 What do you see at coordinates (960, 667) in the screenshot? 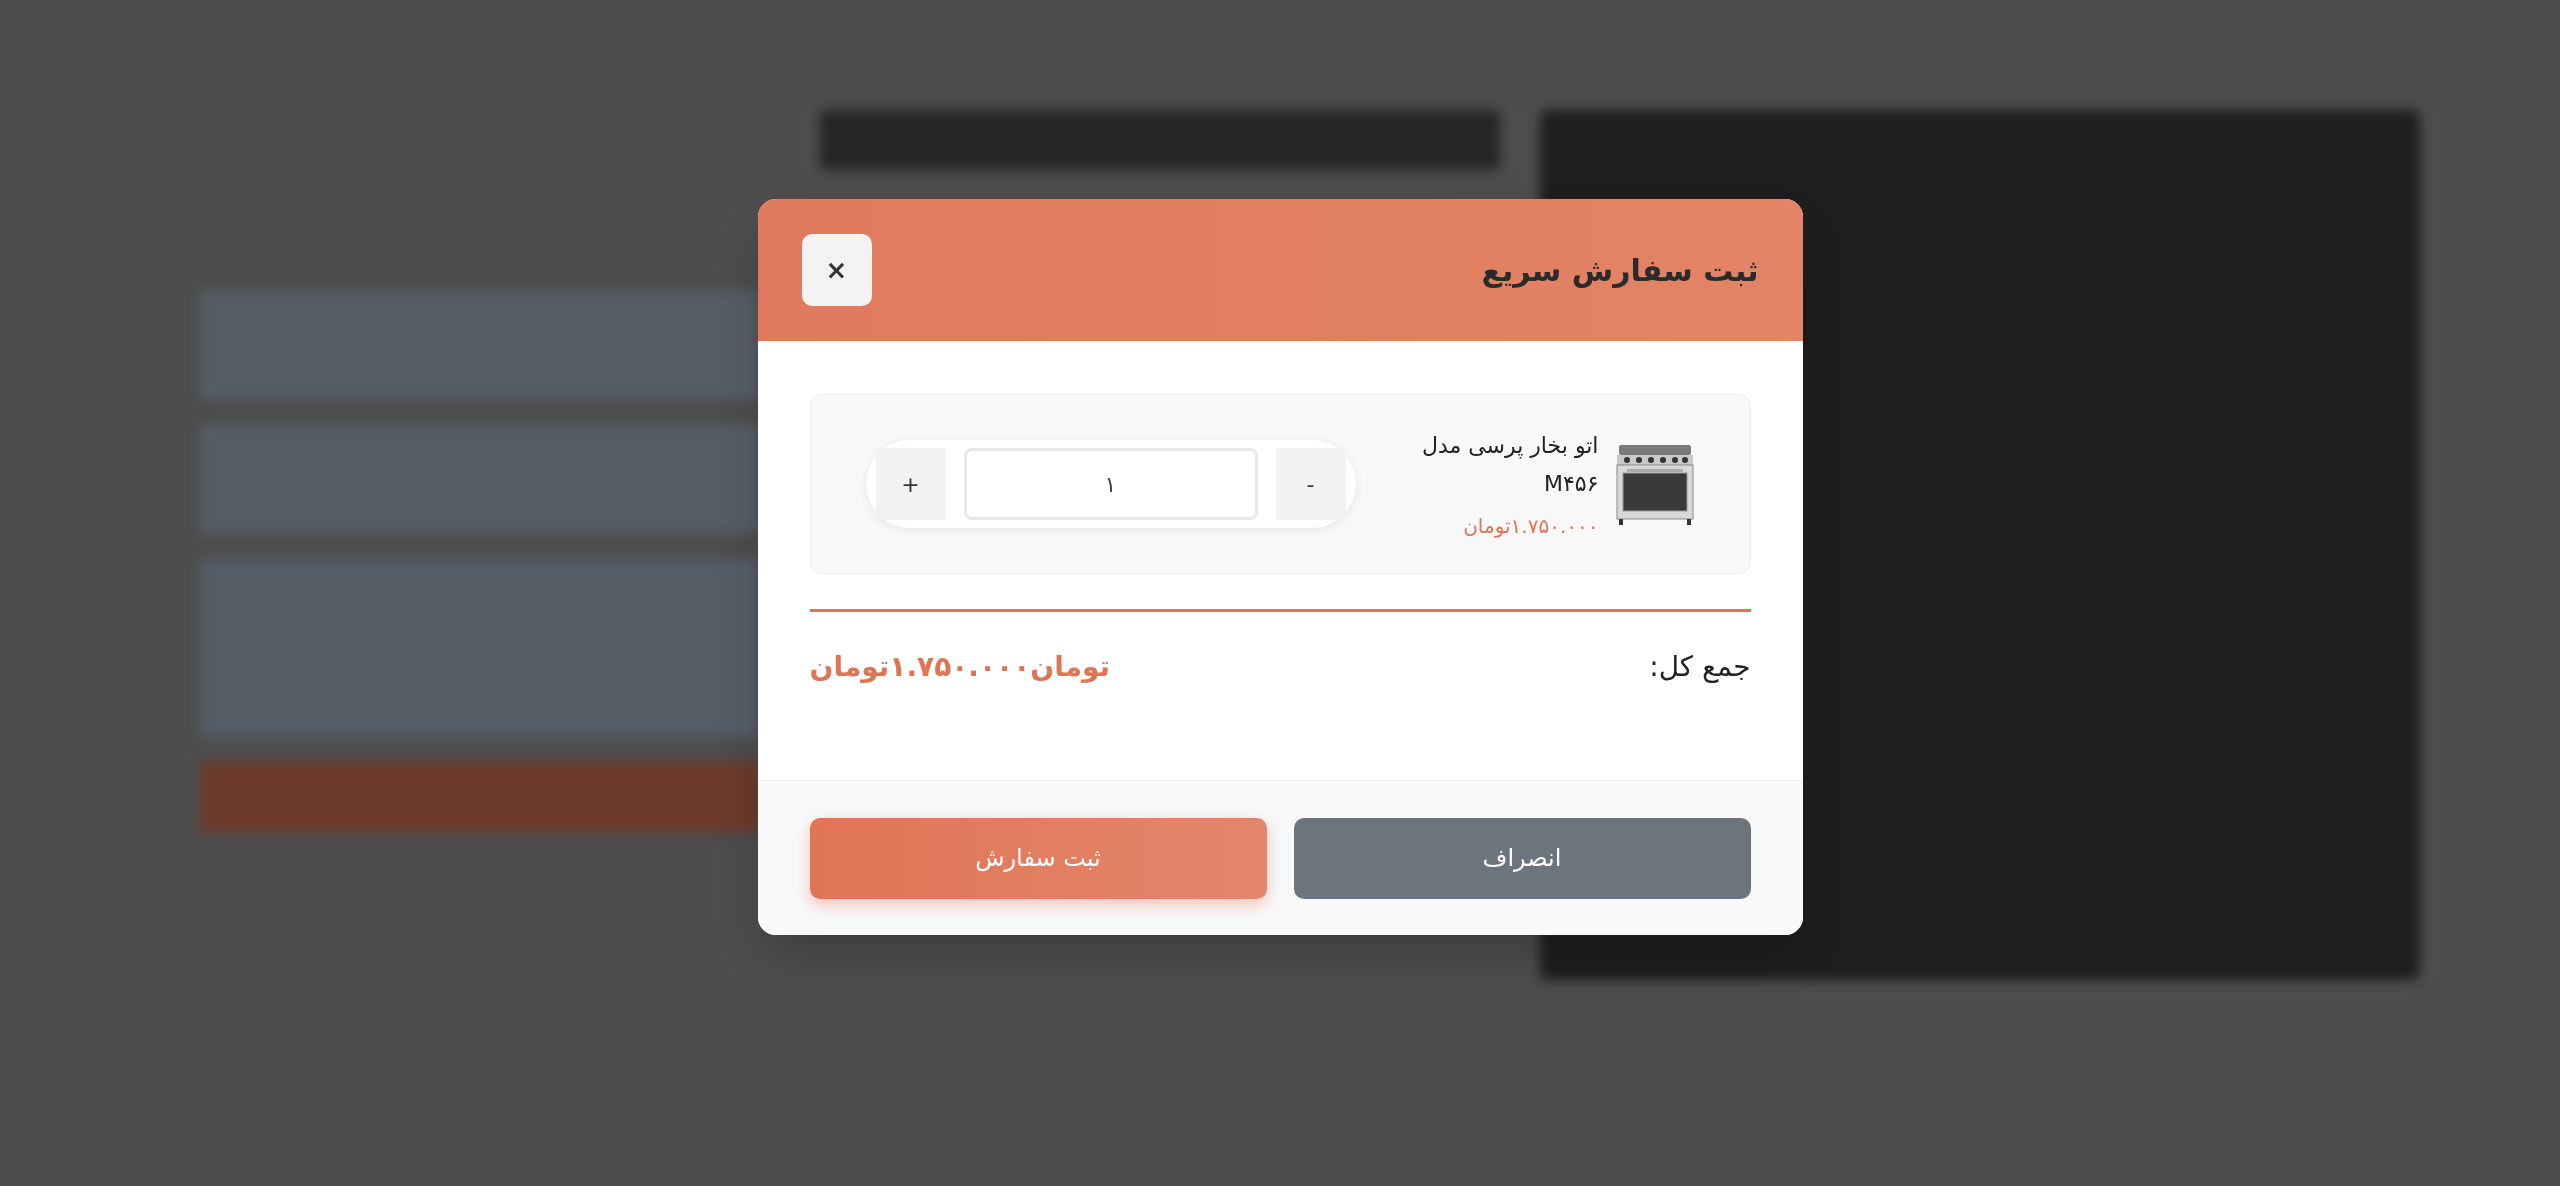
I see `total-price: تومان۱.۷۵۰.۰۰۰تومان` at bounding box center [960, 667].